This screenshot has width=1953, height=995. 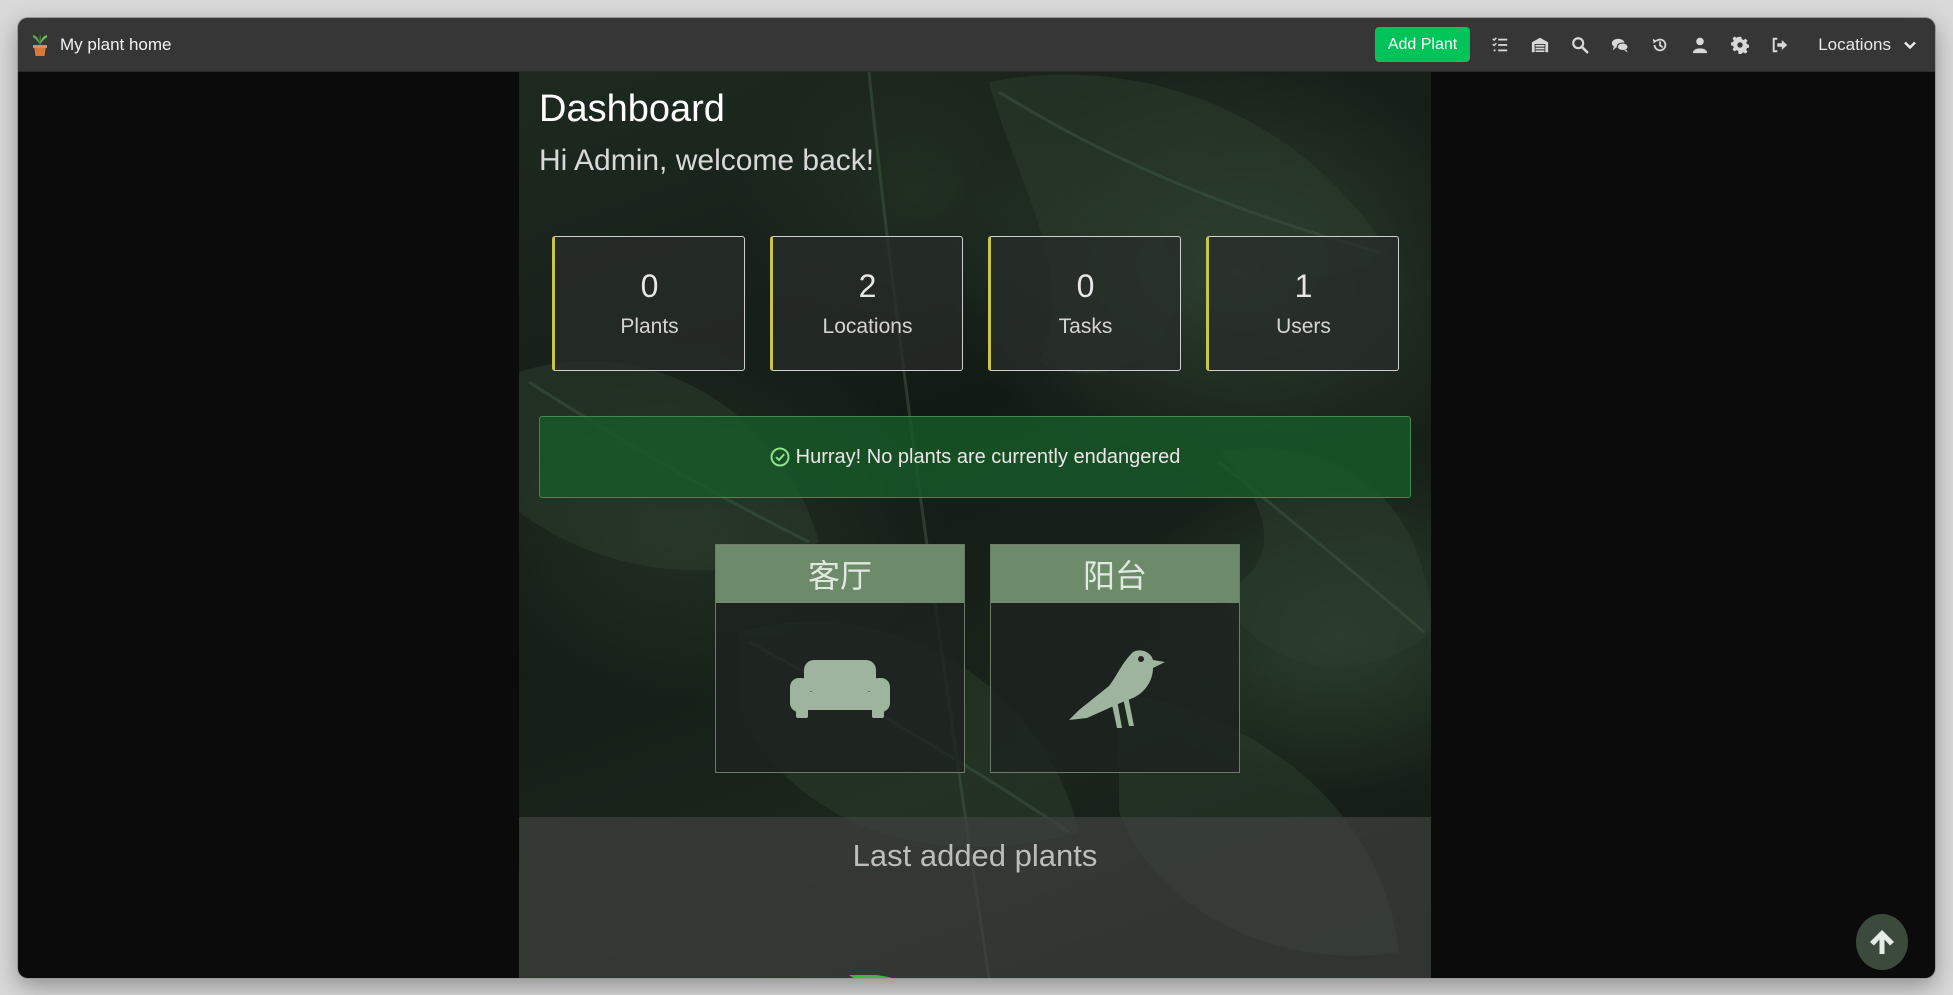 I want to click on stat-label: Locations, so click(x=867, y=326).